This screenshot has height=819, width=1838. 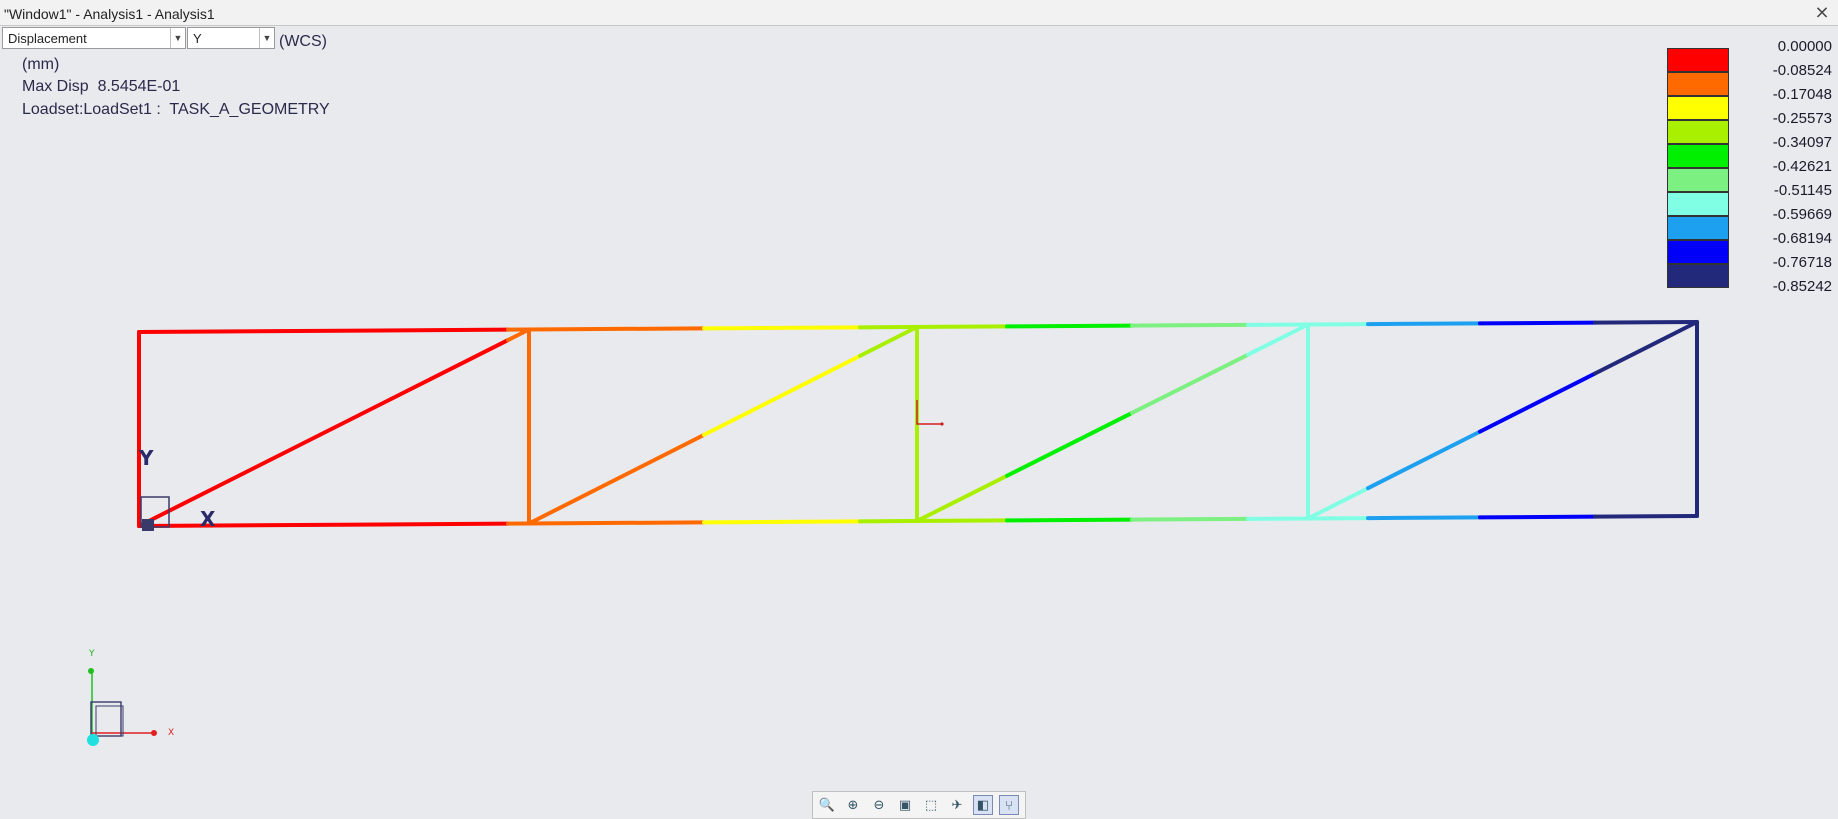 I want to click on view-toolbar: 🔍 ⊕ ⊖ ▣ ⬚ ✈ ◧ ⑂, so click(x=919, y=805).